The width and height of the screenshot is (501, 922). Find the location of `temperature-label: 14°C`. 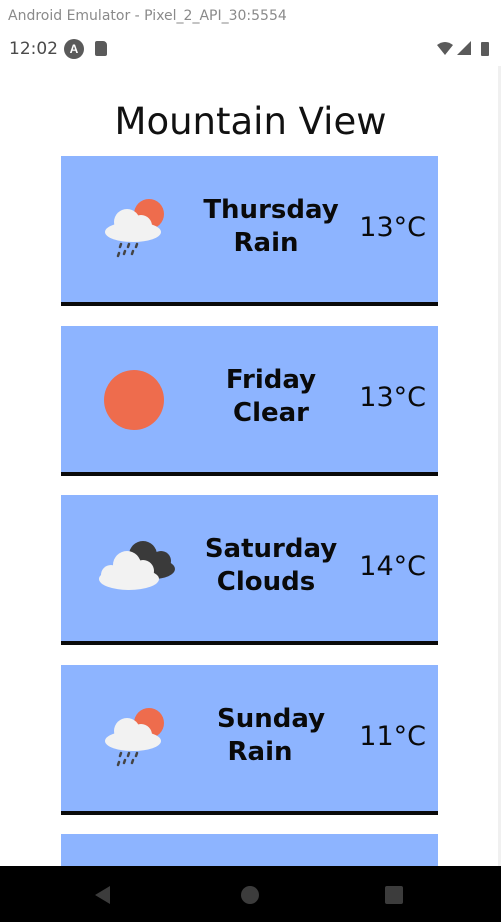

temperature-label: 14°C is located at coordinates (392, 566).